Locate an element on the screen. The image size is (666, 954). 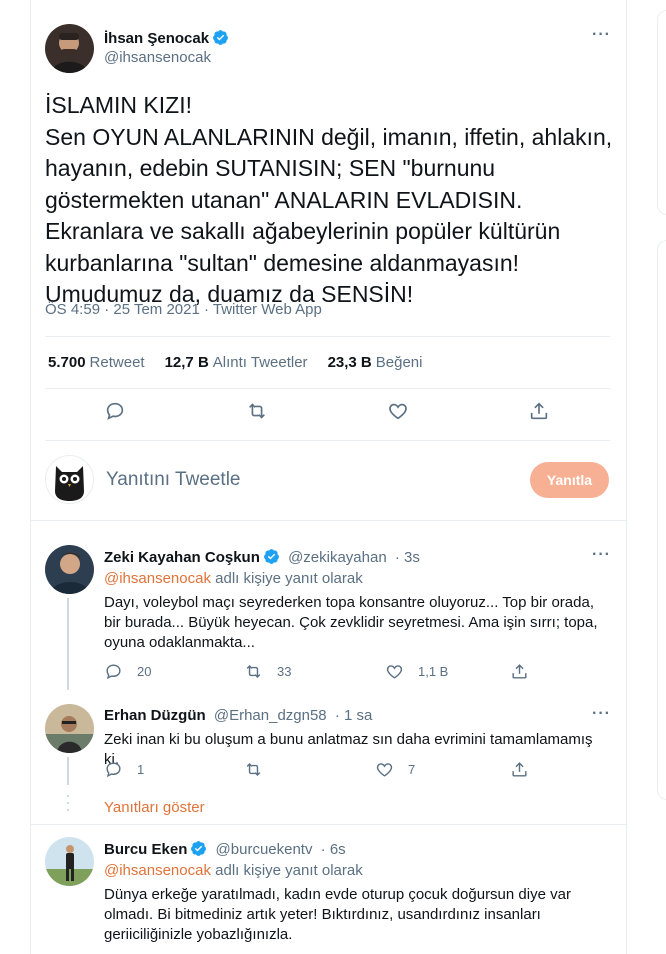
author-handle: @zekikayahan is located at coordinates (337, 557).